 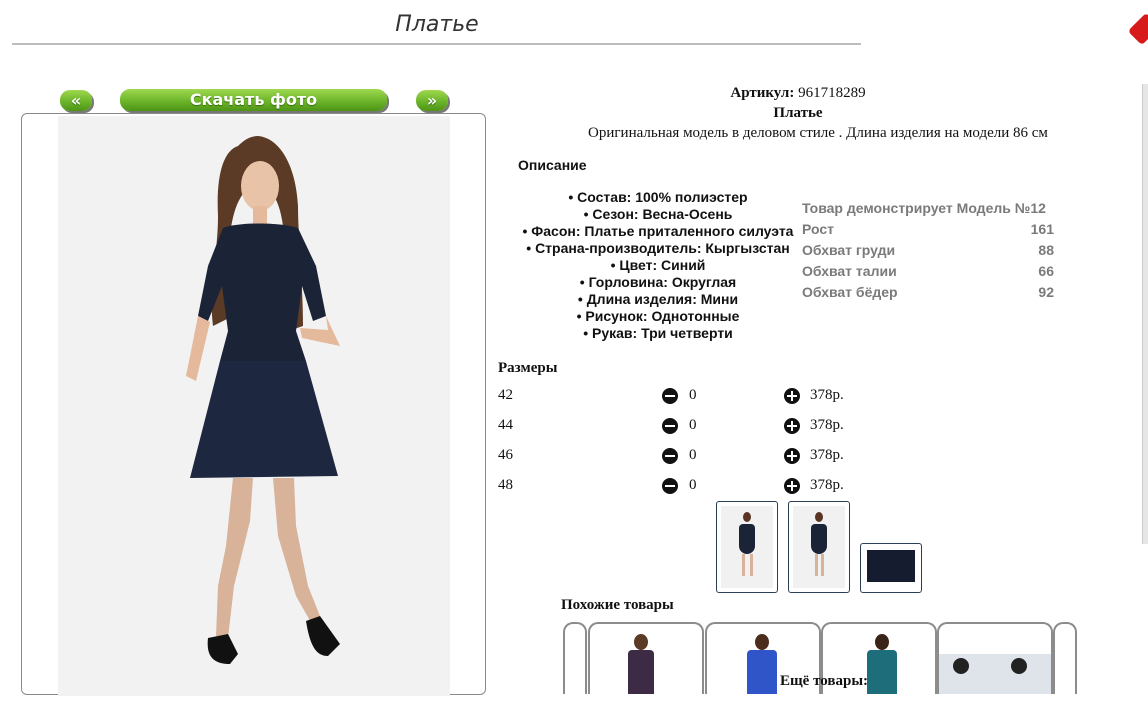 I want to click on attribute-item: • Рукав: Три четверти, so click(x=658, y=333).